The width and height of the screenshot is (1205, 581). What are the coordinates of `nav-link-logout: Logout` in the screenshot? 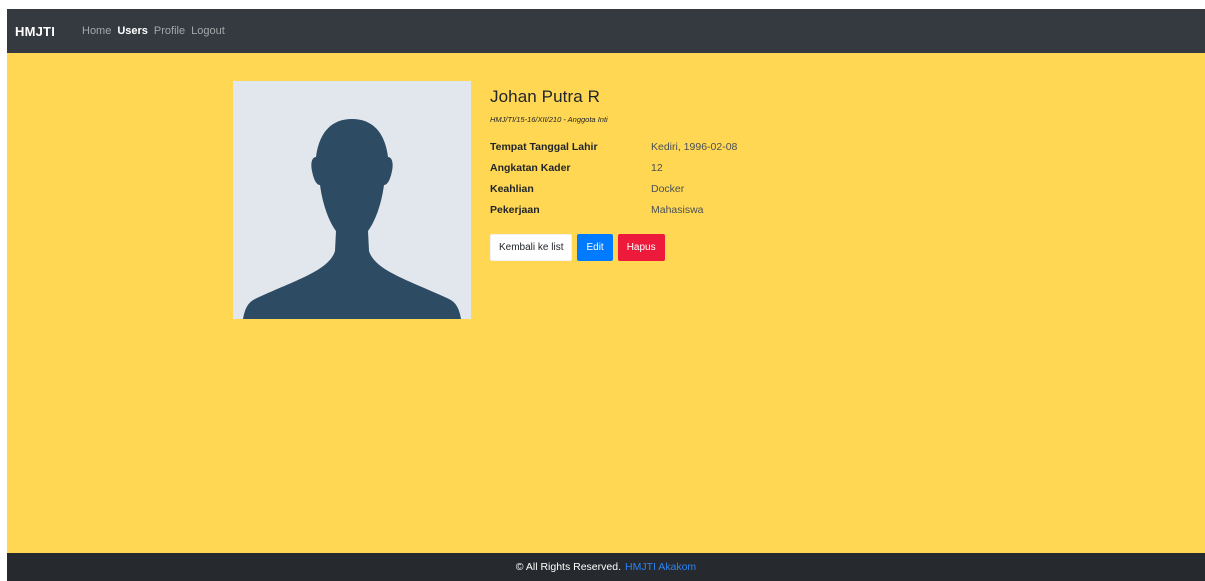 It's located at (208, 31).